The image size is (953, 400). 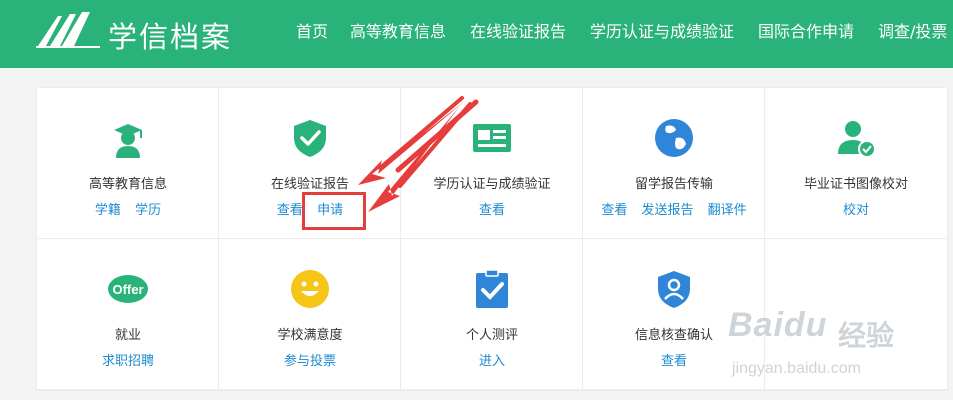 I want to click on watermark-sub: 经验, so click(x=866, y=335).